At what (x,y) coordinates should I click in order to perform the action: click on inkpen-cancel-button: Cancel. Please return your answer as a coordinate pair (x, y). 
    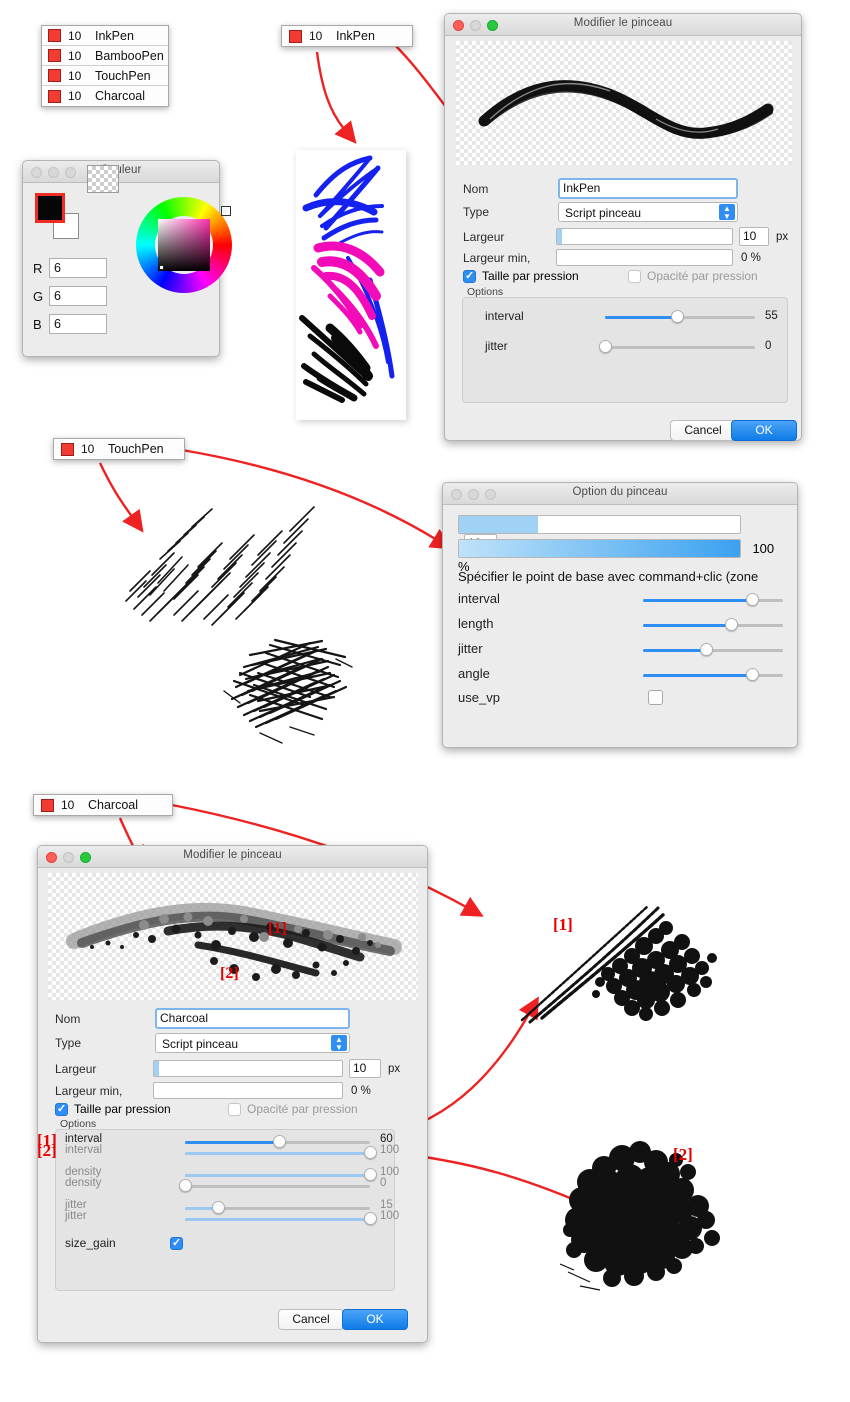
    Looking at the image, I should click on (703, 430).